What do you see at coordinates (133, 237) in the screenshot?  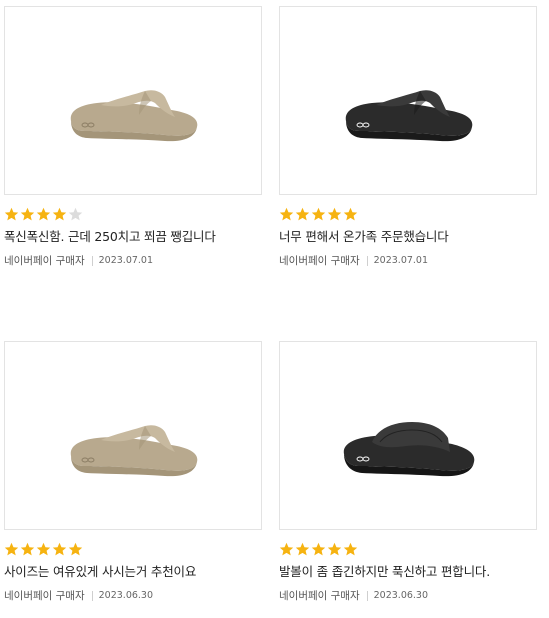 I see `review-text: 폭신폭신함. 근데 250치고 쬐끔 쨍깁니다` at bounding box center [133, 237].